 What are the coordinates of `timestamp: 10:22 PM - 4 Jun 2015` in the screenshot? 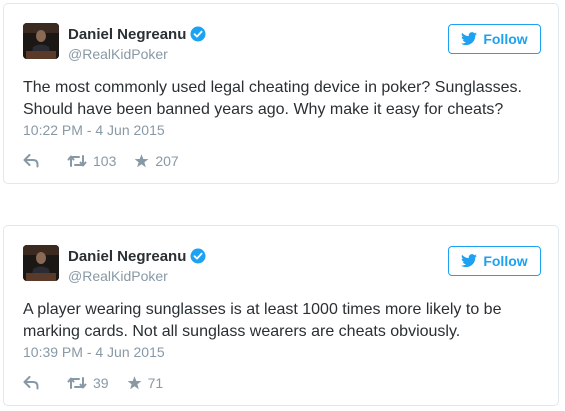 It's located at (94, 130).